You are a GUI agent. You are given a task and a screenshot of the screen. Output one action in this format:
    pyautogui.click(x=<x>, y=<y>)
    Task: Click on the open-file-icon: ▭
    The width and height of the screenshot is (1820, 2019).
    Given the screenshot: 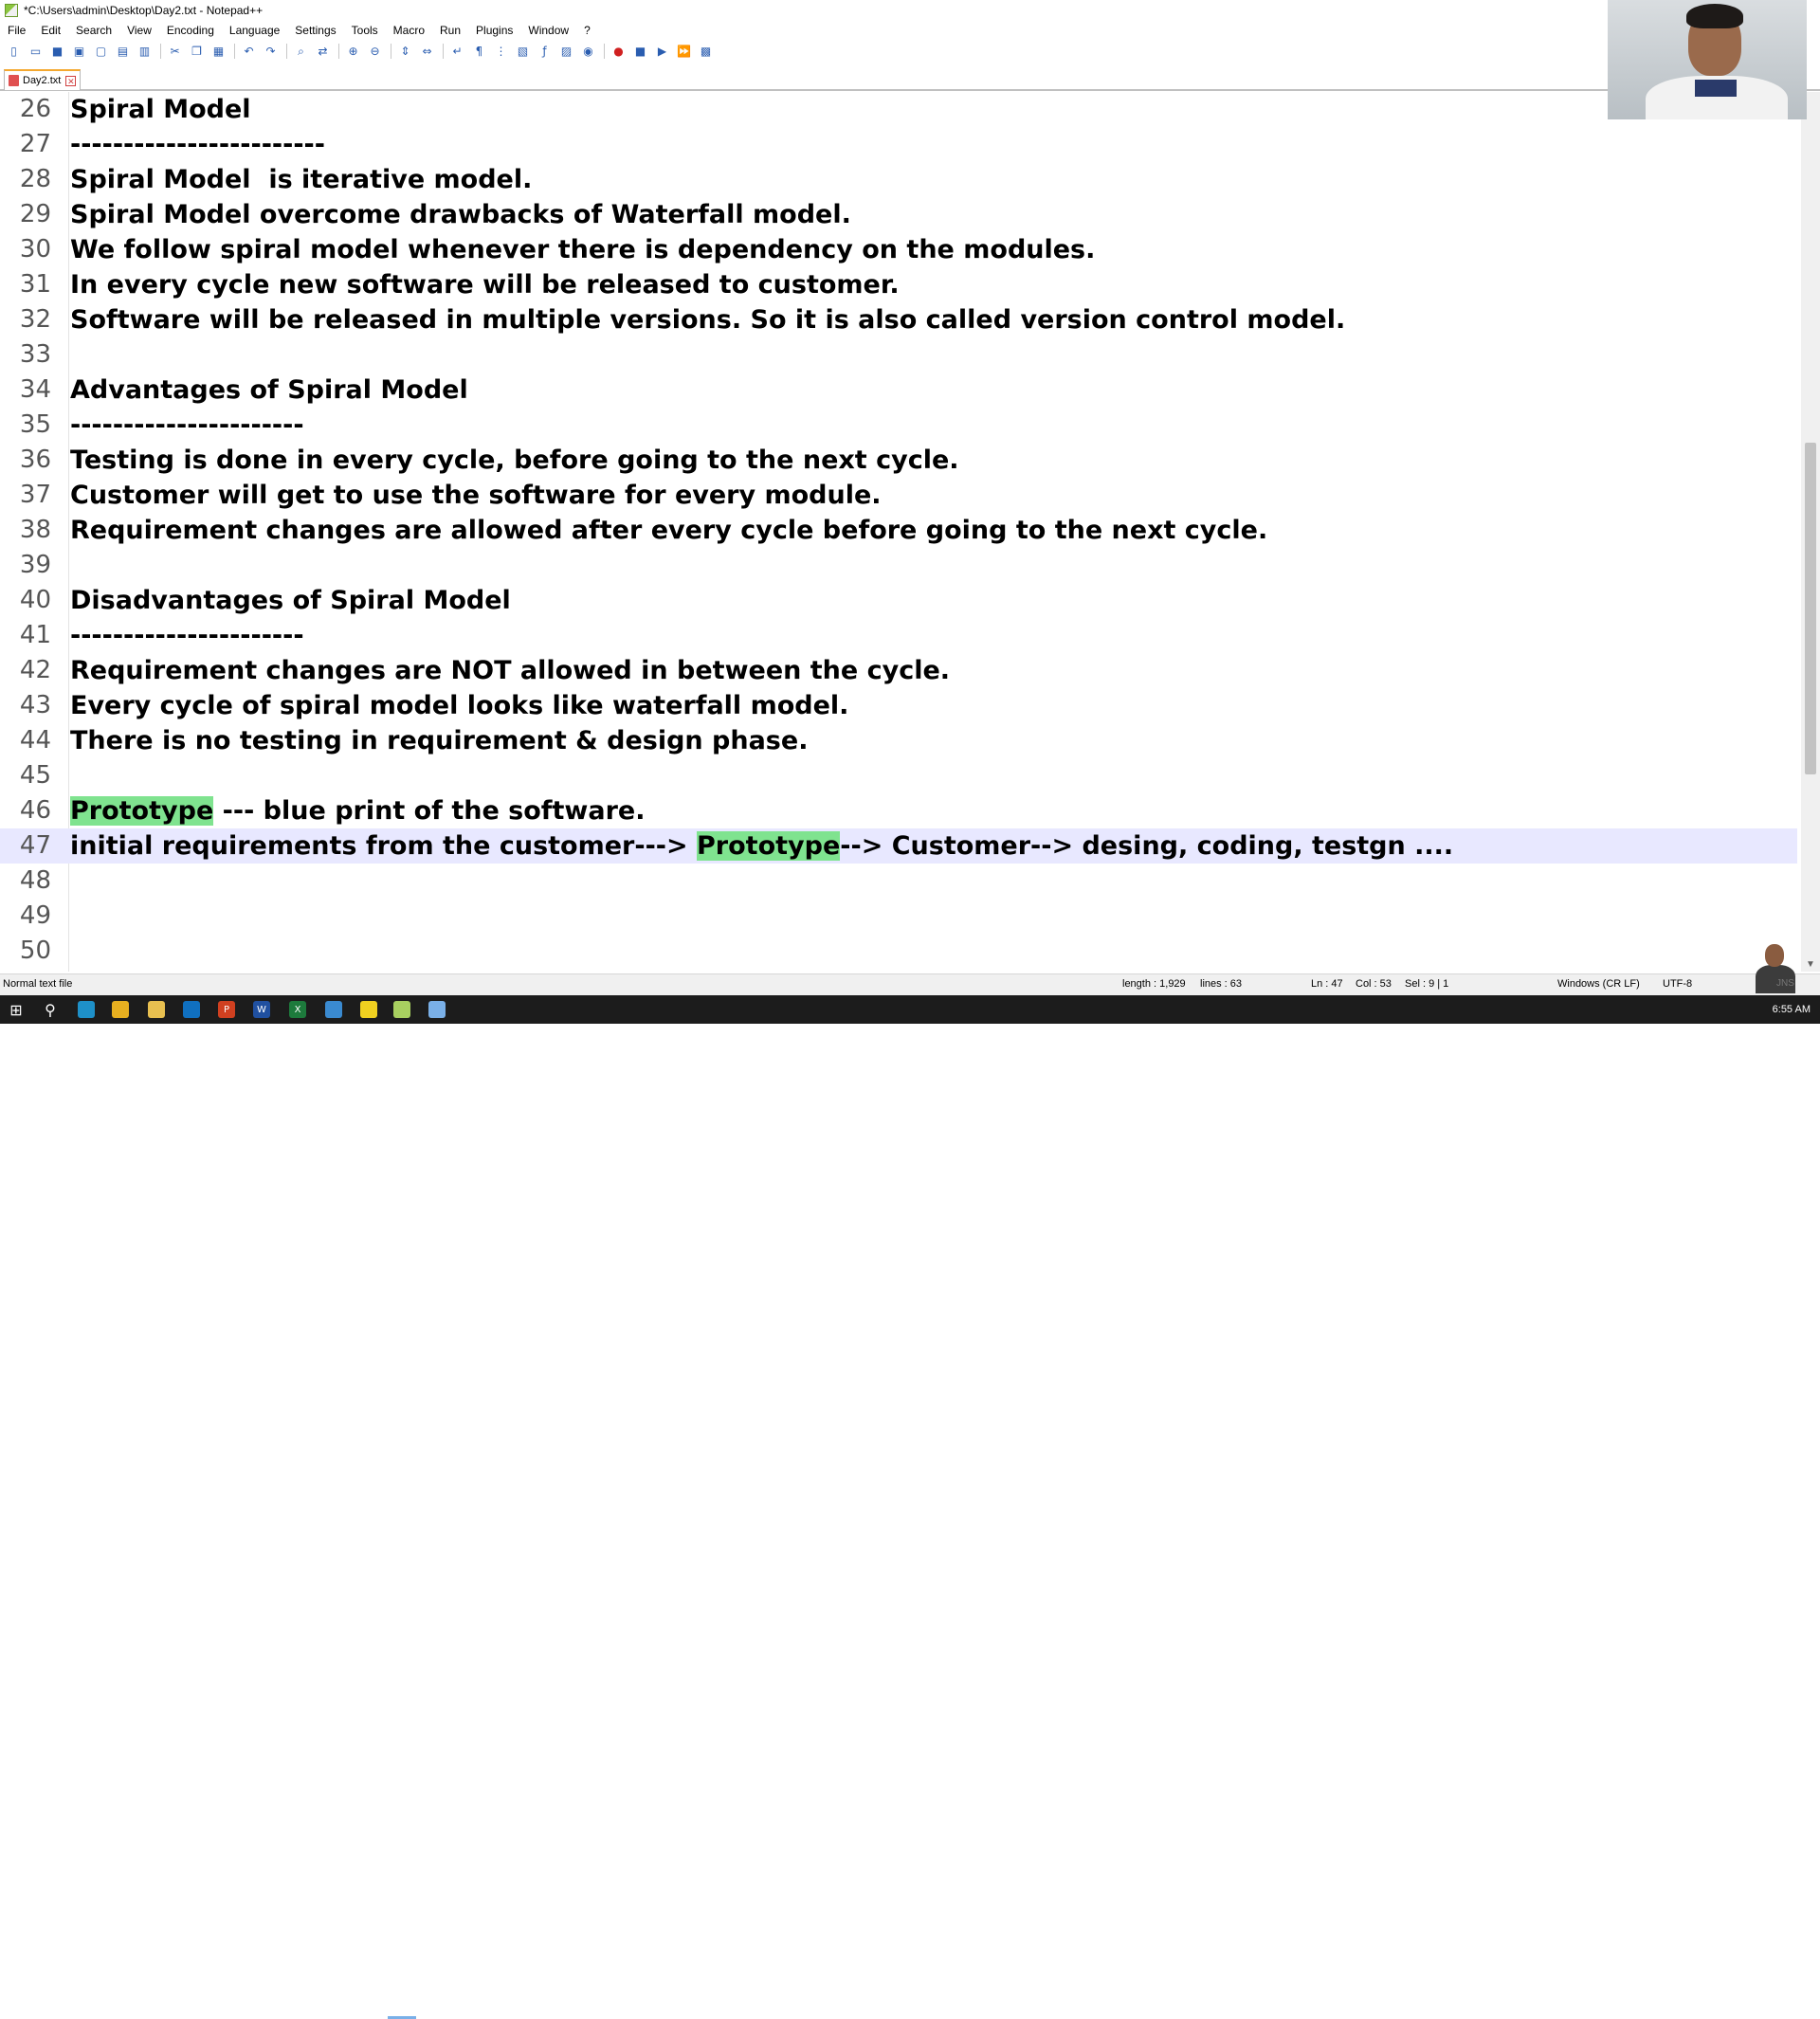 What is the action you would take?
    pyautogui.click(x=35, y=52)
    